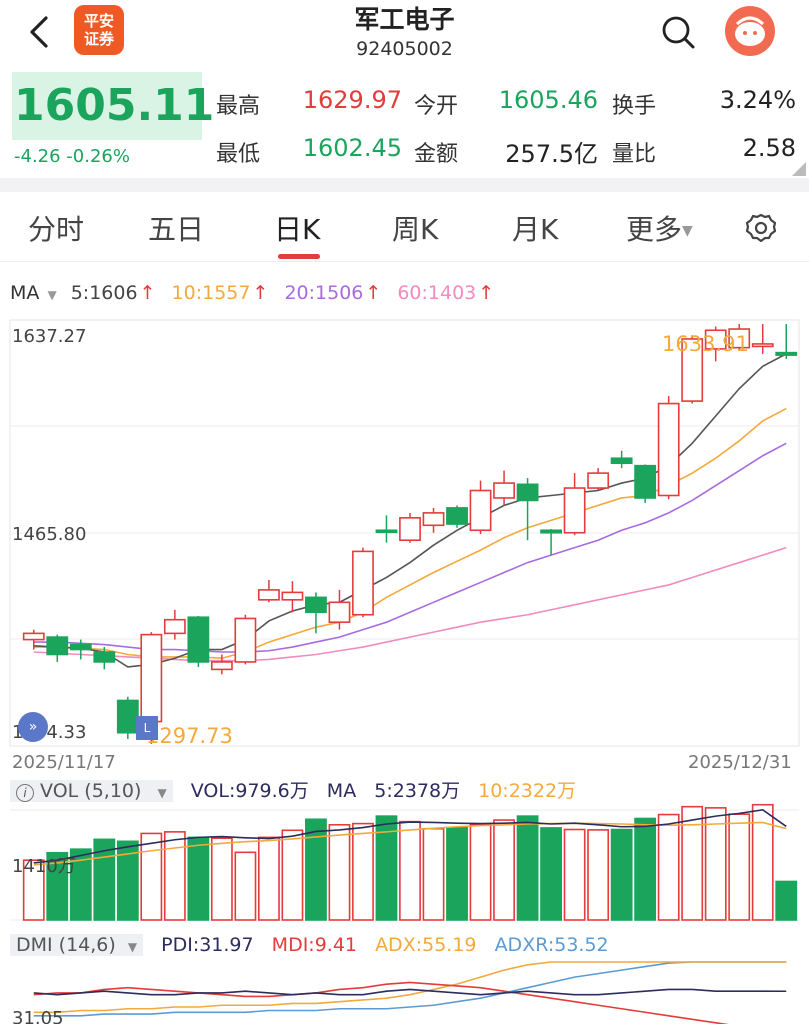  I want to click on dmi-adxr-value: ADXR:53.52, so click(551, 945).